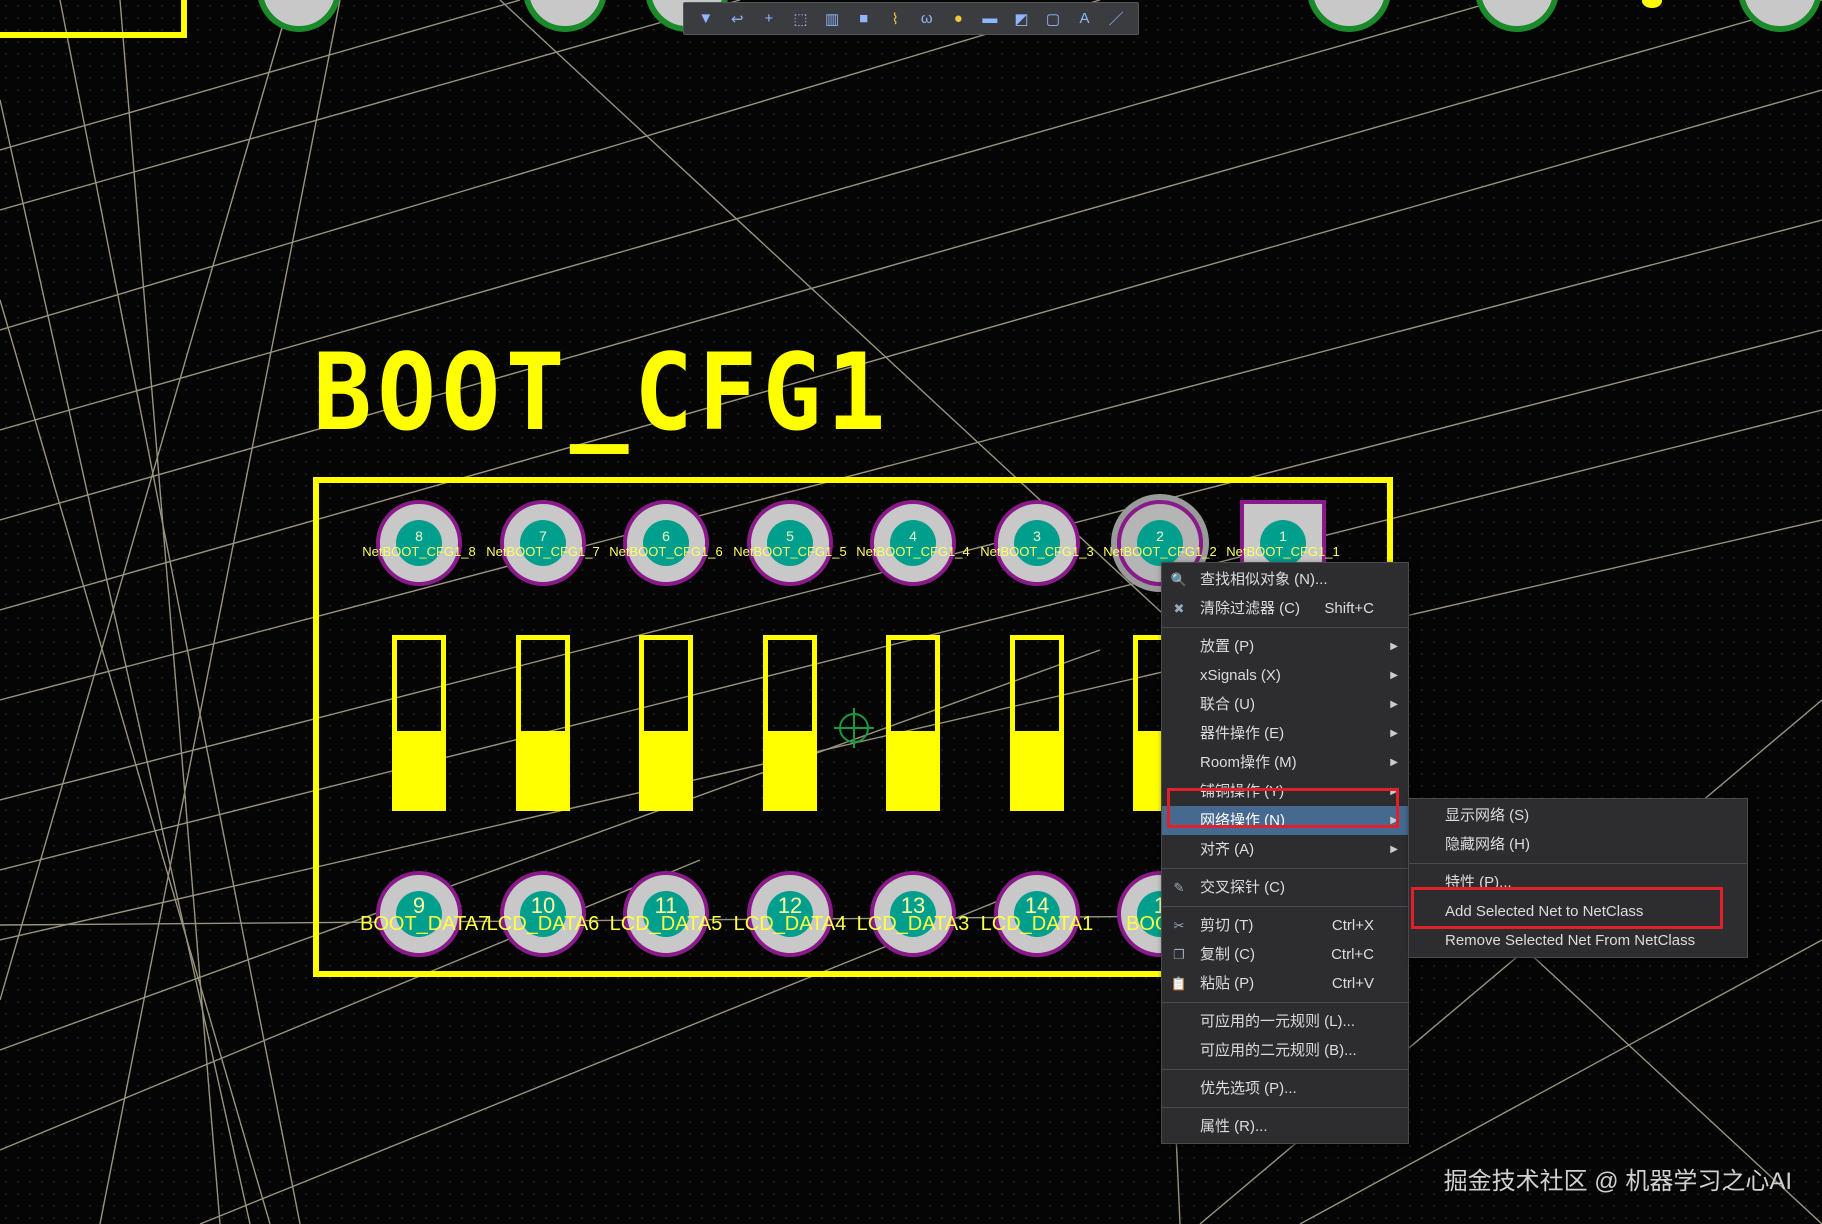  I want to click on component-designator: BOOT_CFG1, so click(602, 392).